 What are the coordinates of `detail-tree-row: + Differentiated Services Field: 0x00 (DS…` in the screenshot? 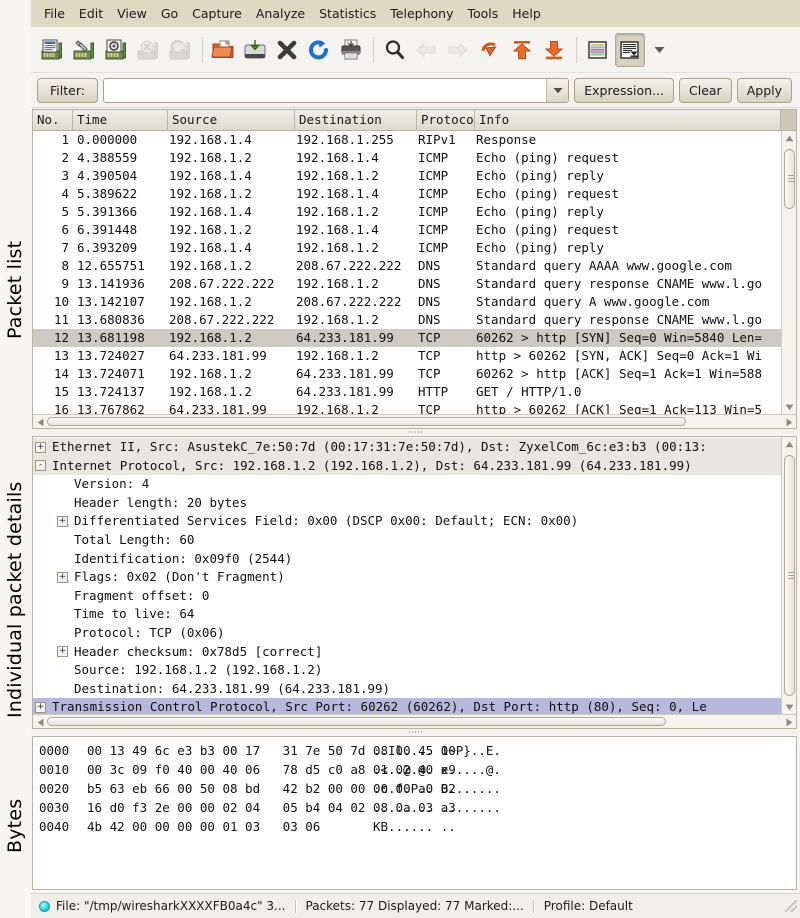 It's located at (407, 521).